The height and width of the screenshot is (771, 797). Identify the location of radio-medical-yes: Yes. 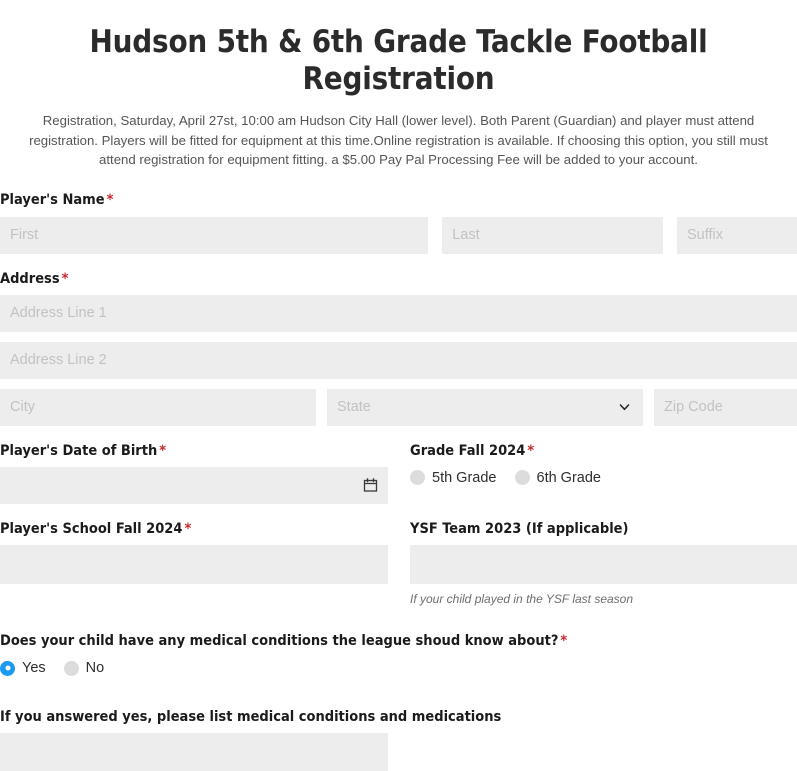
(23, 668).